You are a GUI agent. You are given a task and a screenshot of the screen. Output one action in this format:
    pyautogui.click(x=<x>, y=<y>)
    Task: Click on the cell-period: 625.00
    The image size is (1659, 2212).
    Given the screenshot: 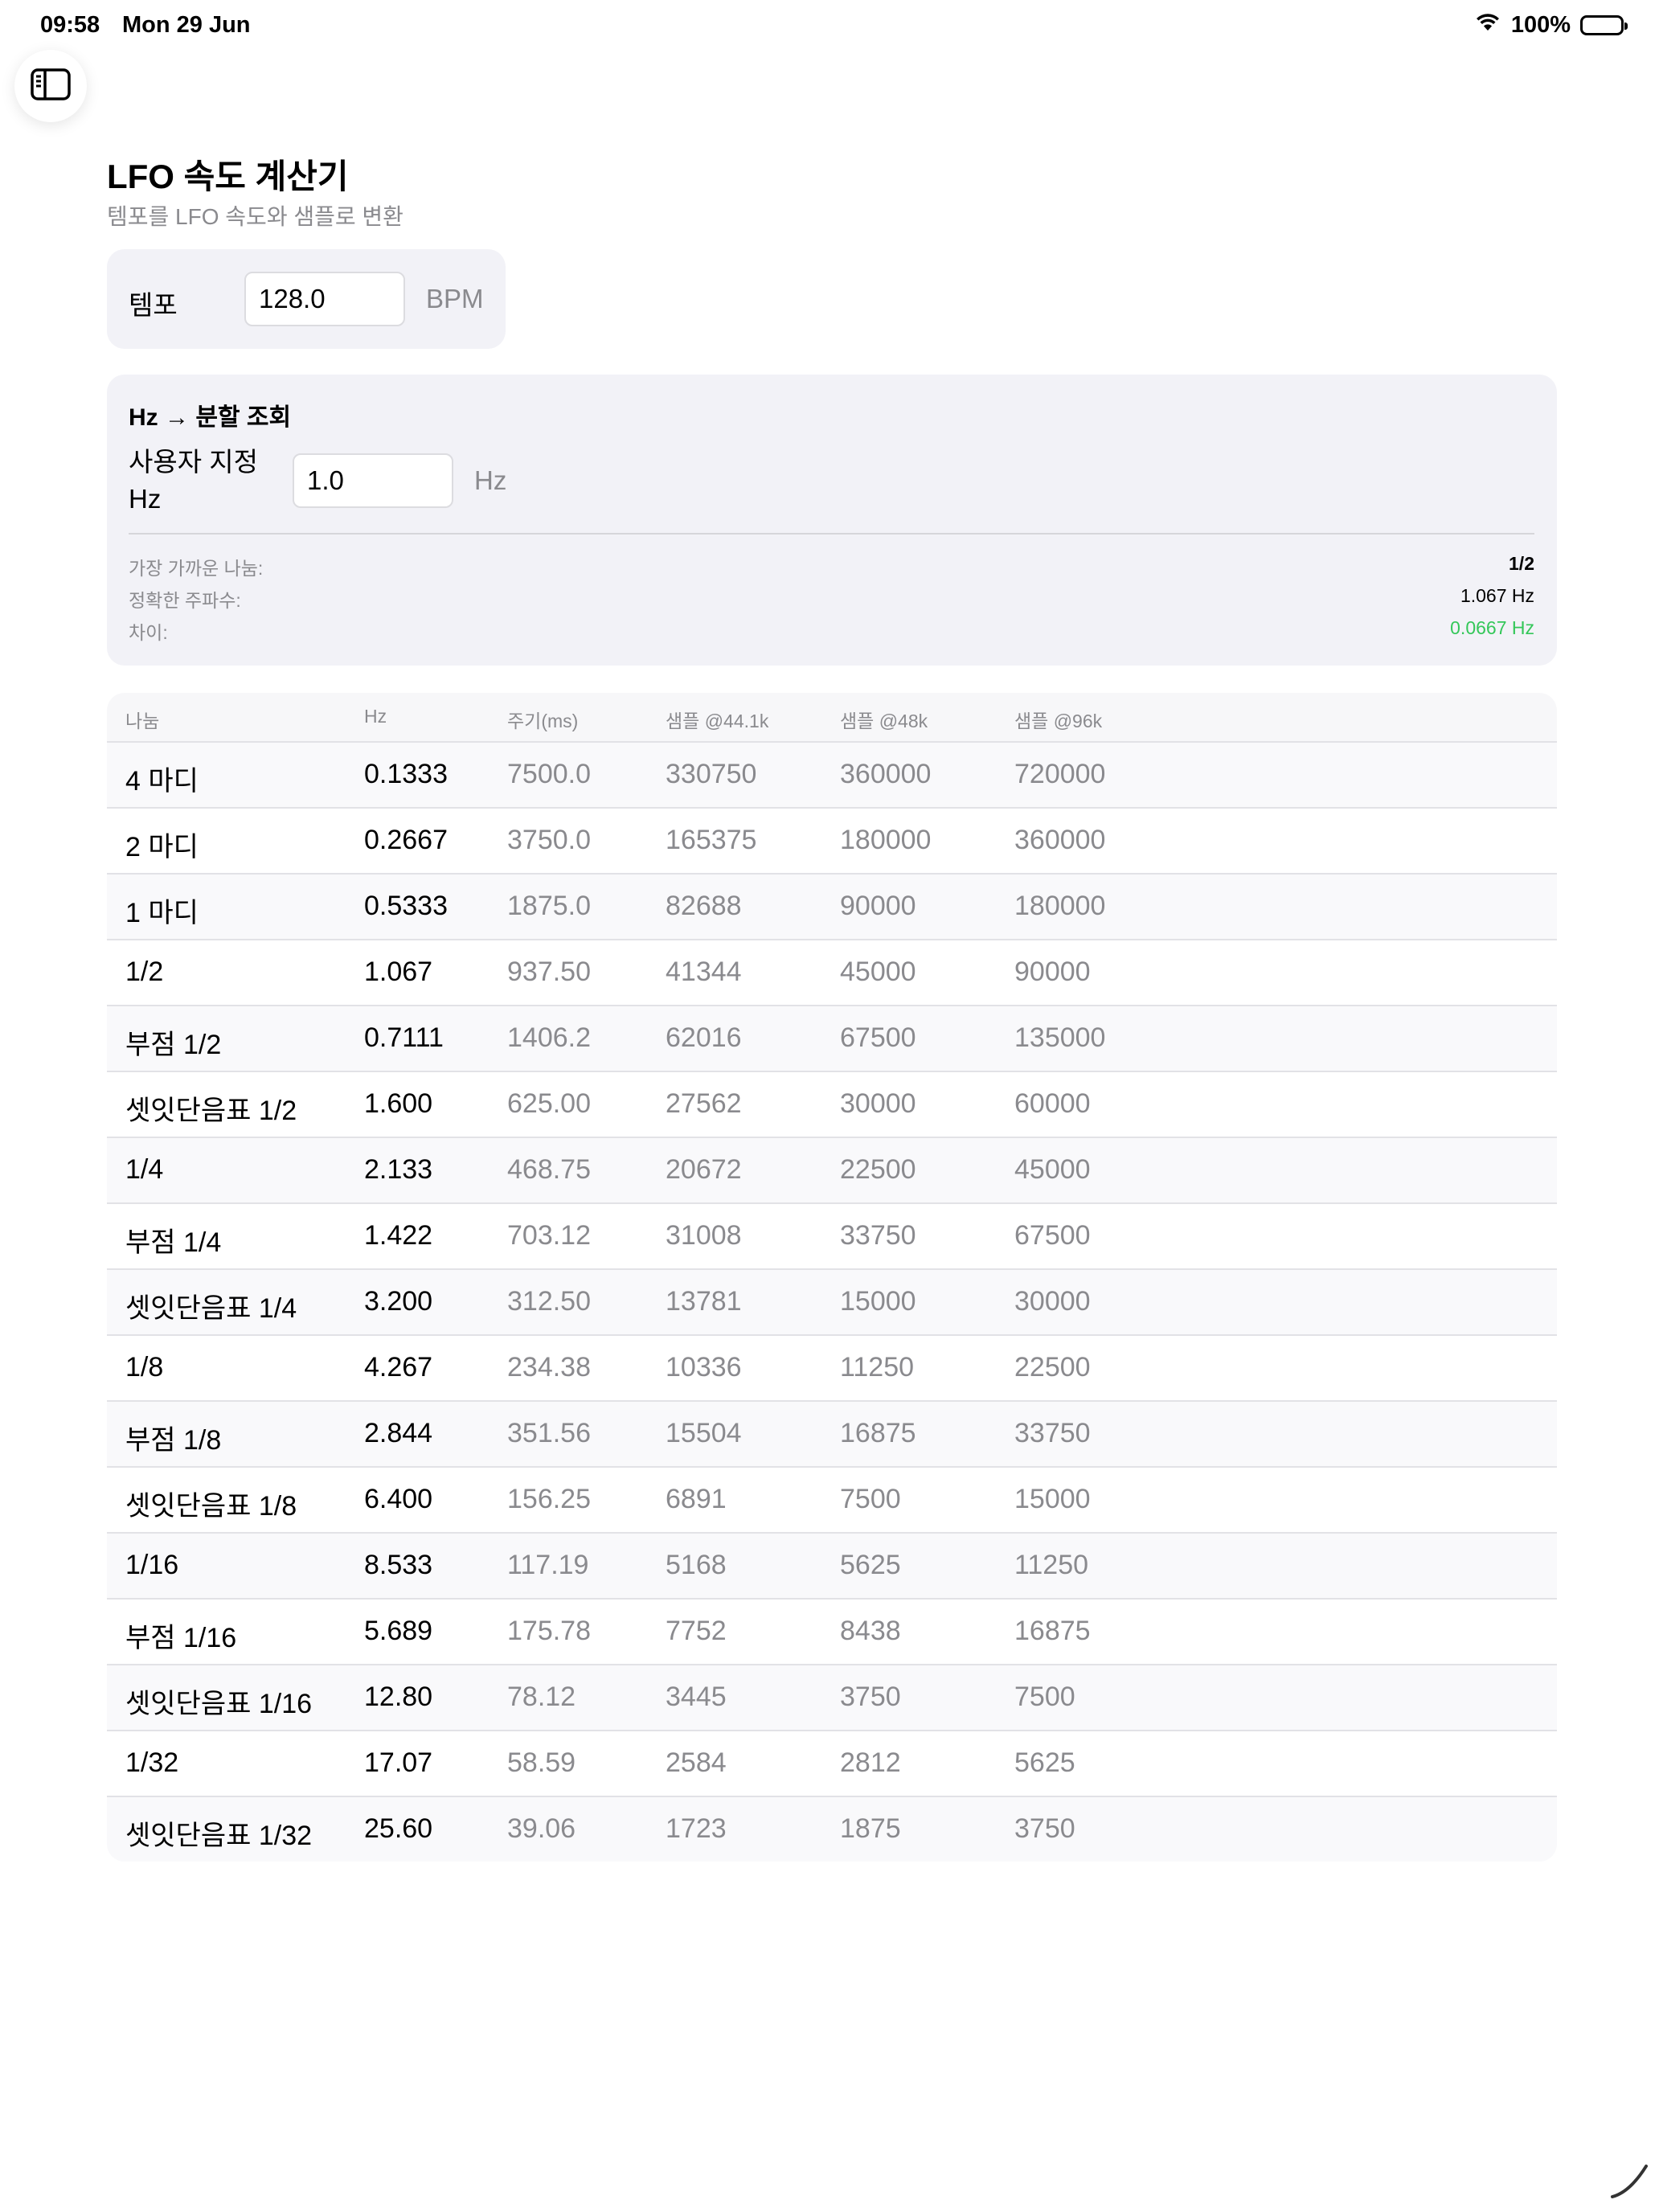 What is the action you would take?
    pyautogui.click(x=549, y=1103)
    